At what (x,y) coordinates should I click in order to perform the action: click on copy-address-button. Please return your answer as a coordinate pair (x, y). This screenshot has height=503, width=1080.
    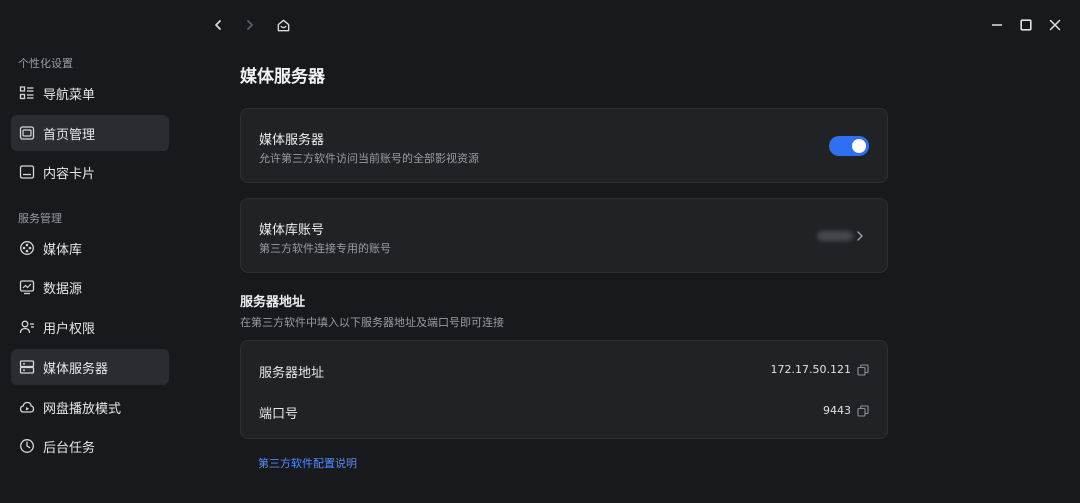
    Looking at the image, I should click on (863, 370).